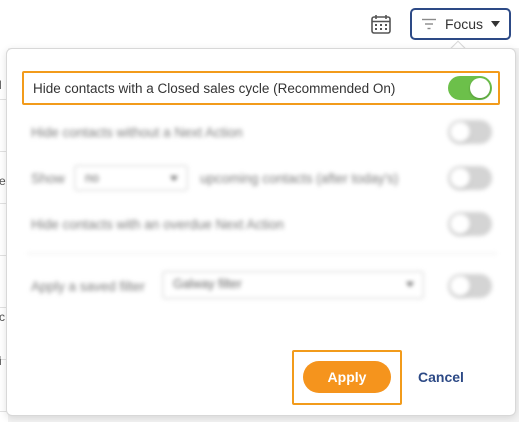 The image size is (519, 422). I want to click on saved-filter-toggle, so click(470, 286).